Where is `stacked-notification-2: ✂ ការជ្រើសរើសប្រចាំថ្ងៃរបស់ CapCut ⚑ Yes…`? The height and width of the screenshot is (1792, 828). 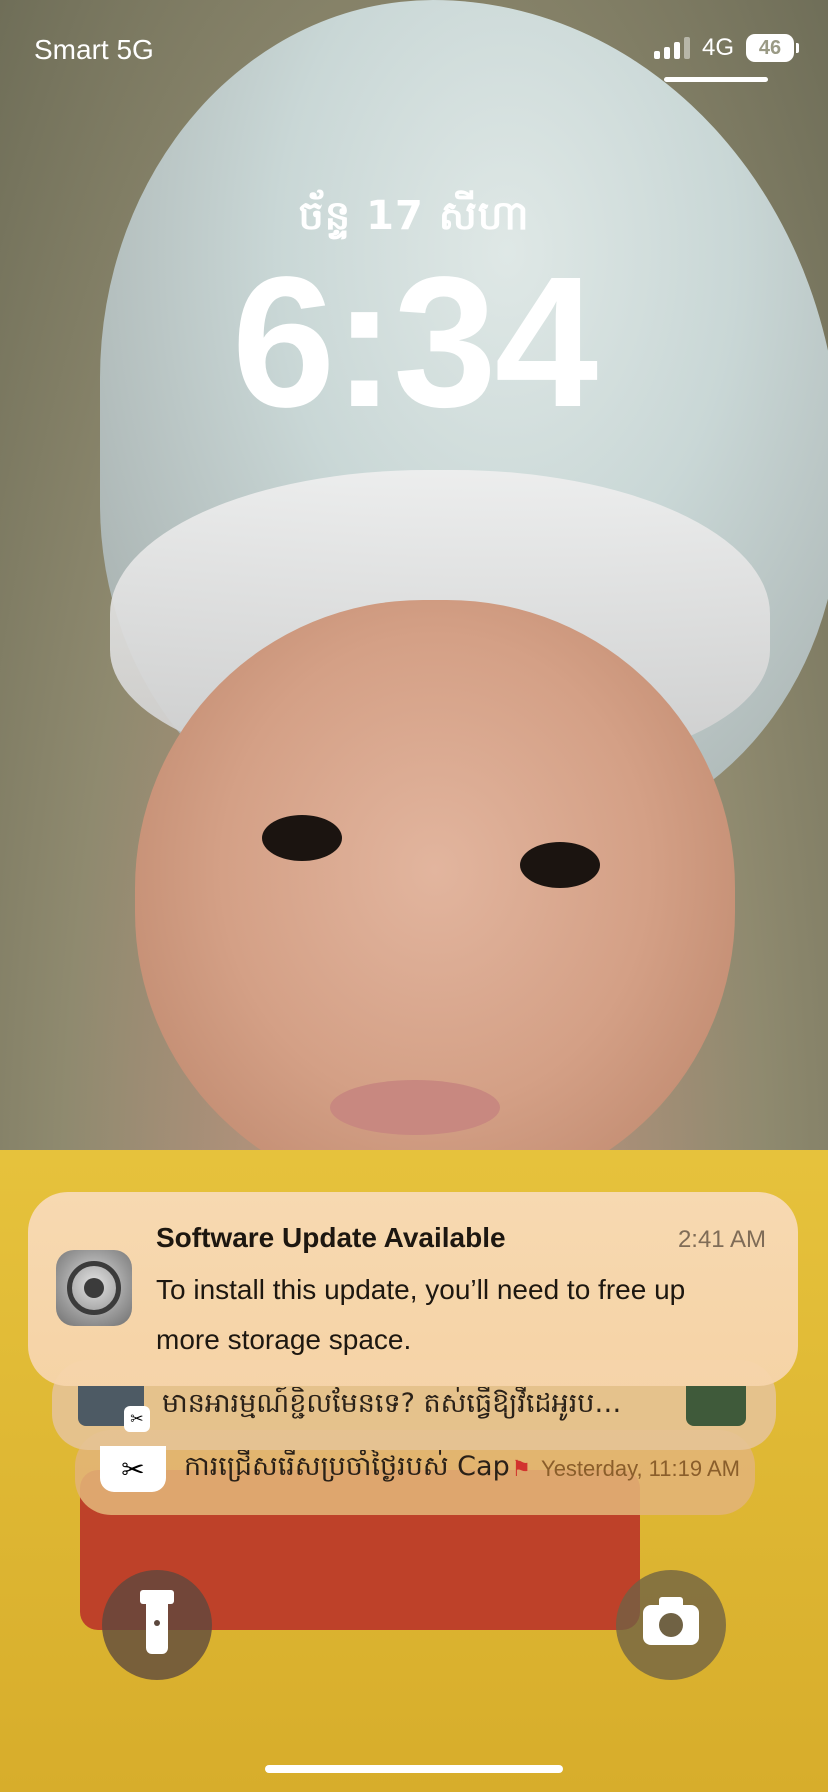
stacked-notification-2: ✂ ការជ្រើសរើសប្រចាំថ្ងៃរបស់ CapCut ⚑ Yes… is located at coordinates (420, 1469).